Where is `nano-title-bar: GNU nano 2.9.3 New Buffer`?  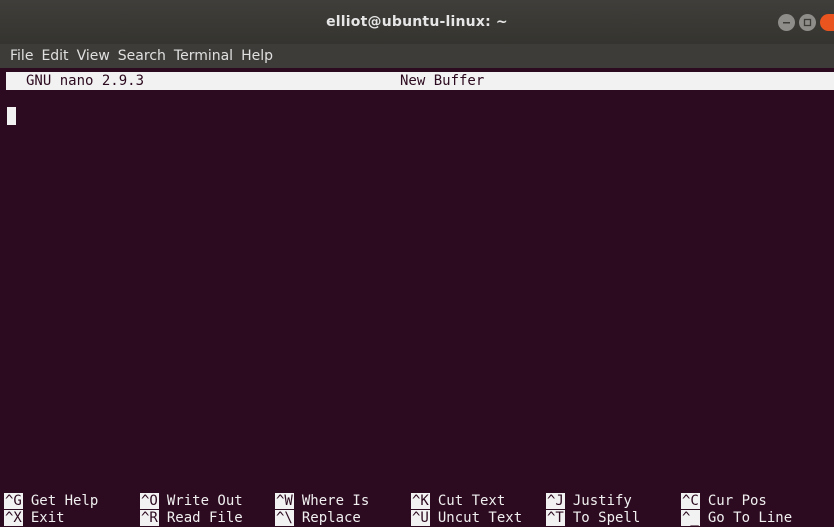 nano-title-bar: GNU nano 2.9.3 New Buffer is located at coordinates (420, 81).